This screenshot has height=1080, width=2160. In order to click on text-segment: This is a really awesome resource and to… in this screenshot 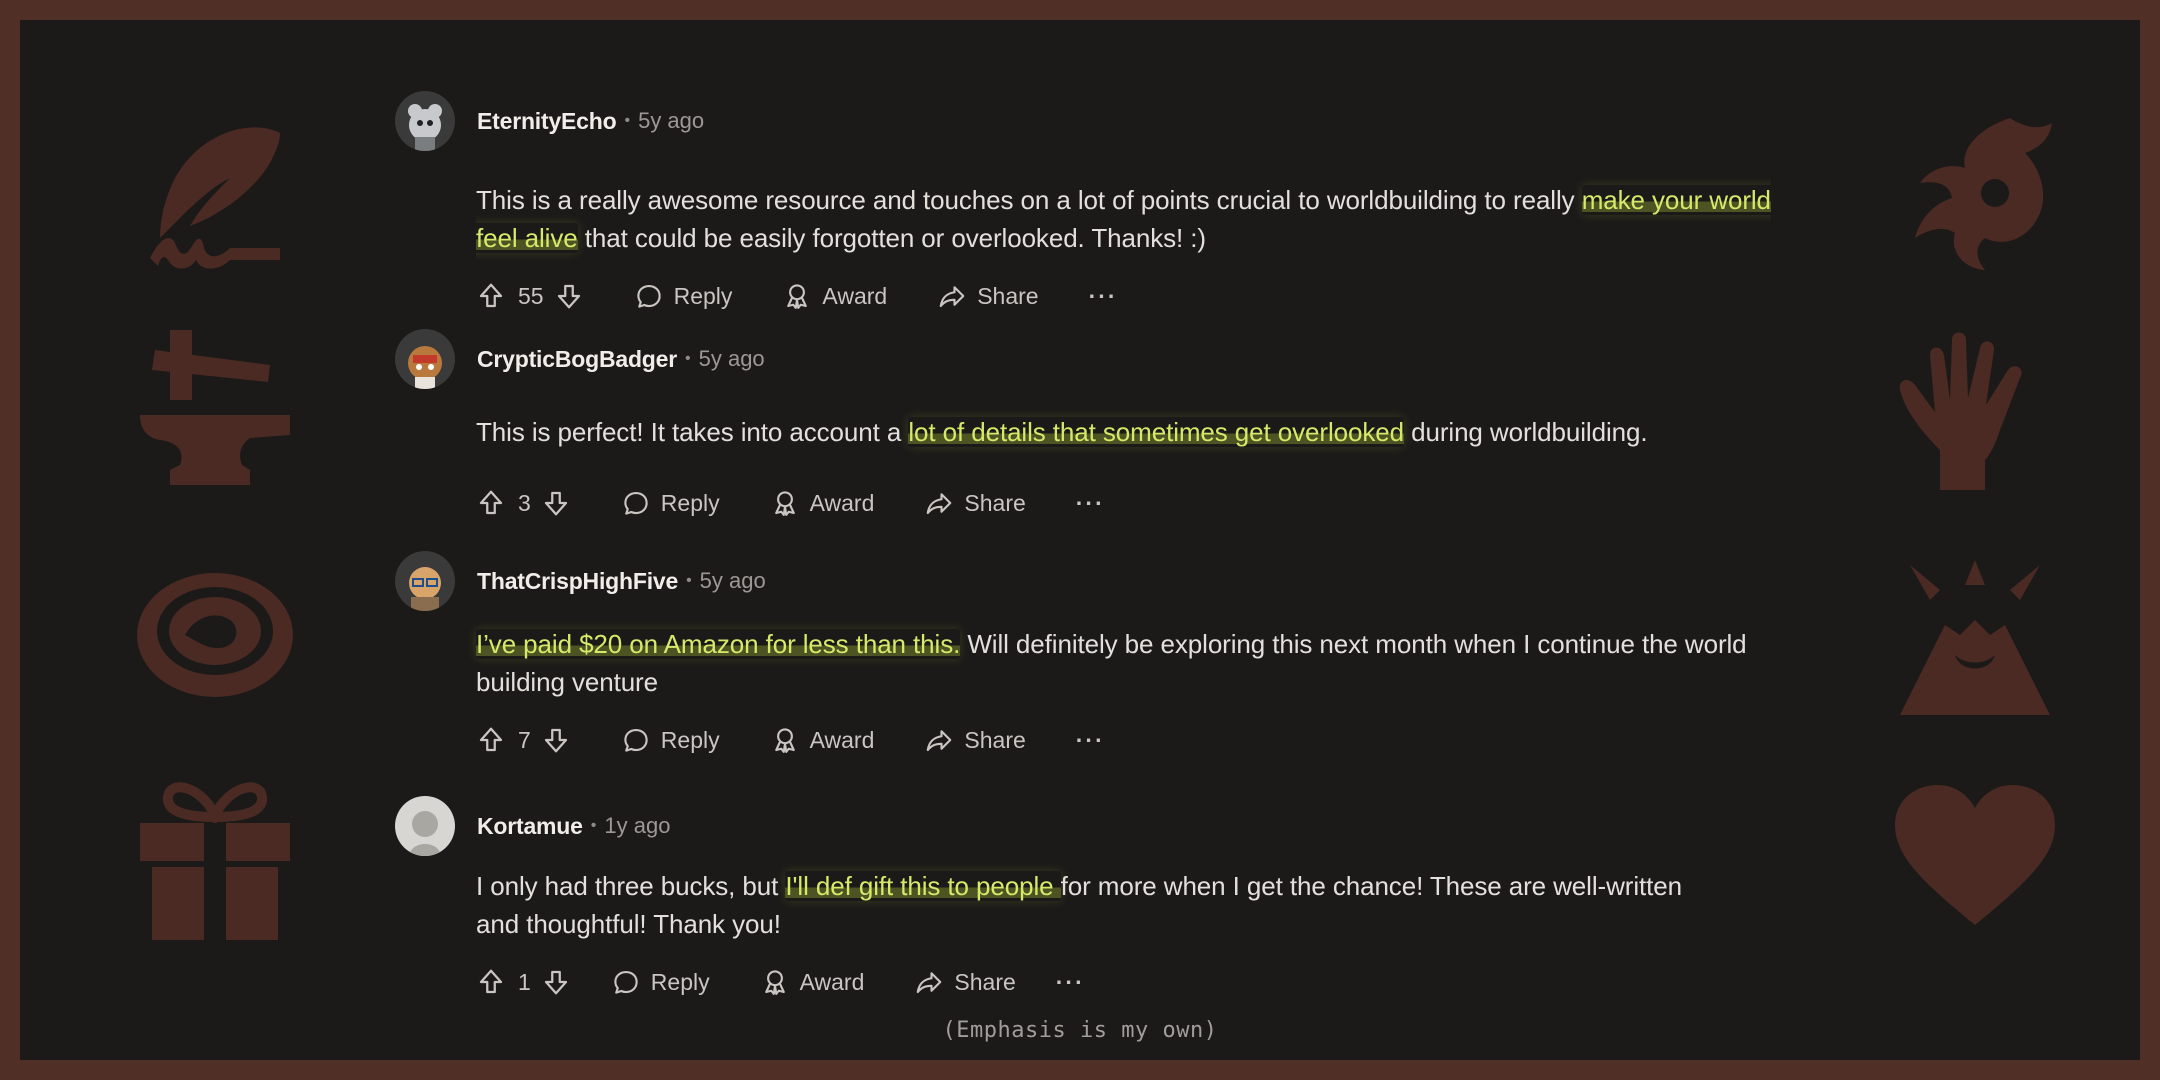, I will do `click(1029, 200)`.